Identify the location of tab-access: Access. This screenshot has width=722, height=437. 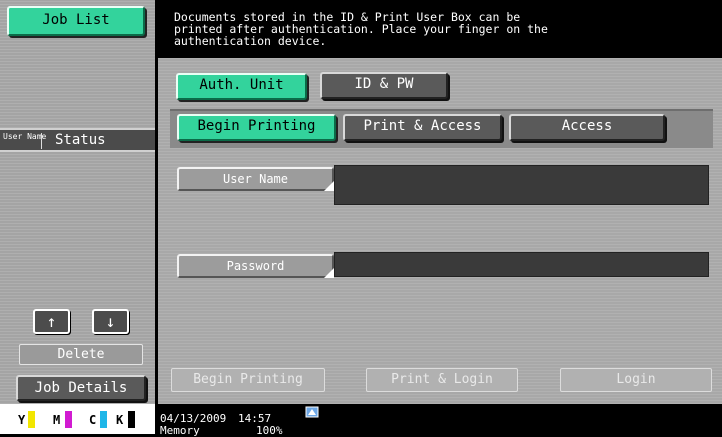
(587, 127).